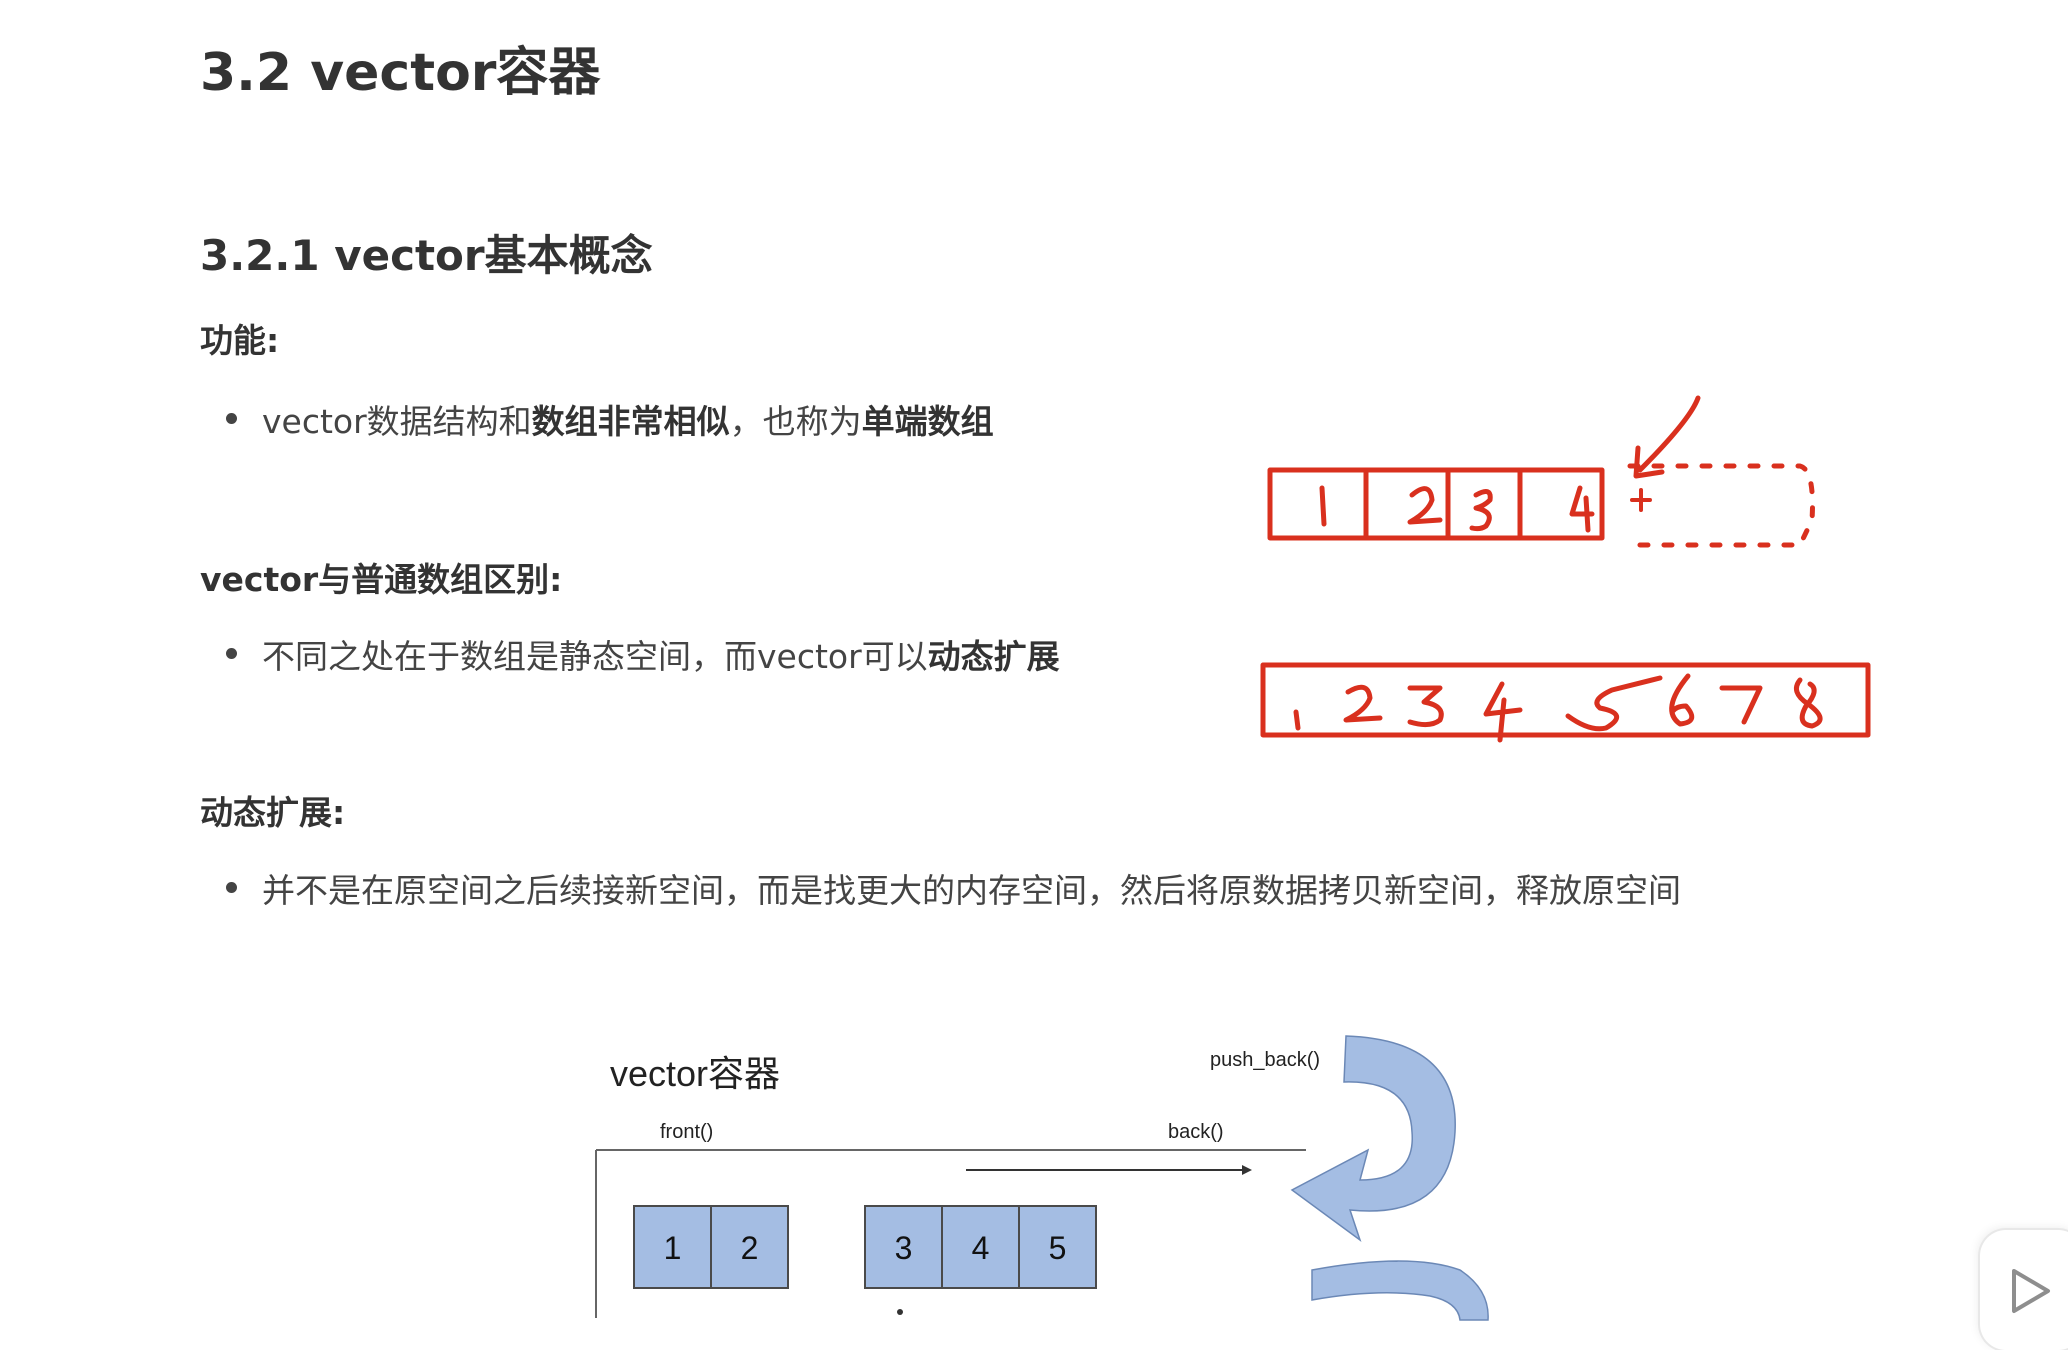 The width and height of the screenshot is (2068, 1350). What do you see at coordinates (673, 1248) in the screenshot?
I see `left-cell-value: 1` at bounding box center [673, 1248].